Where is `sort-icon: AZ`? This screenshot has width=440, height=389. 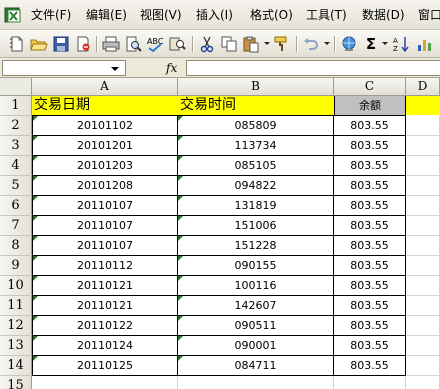 sort-icon: AZ is located at coordinates (401, 44).